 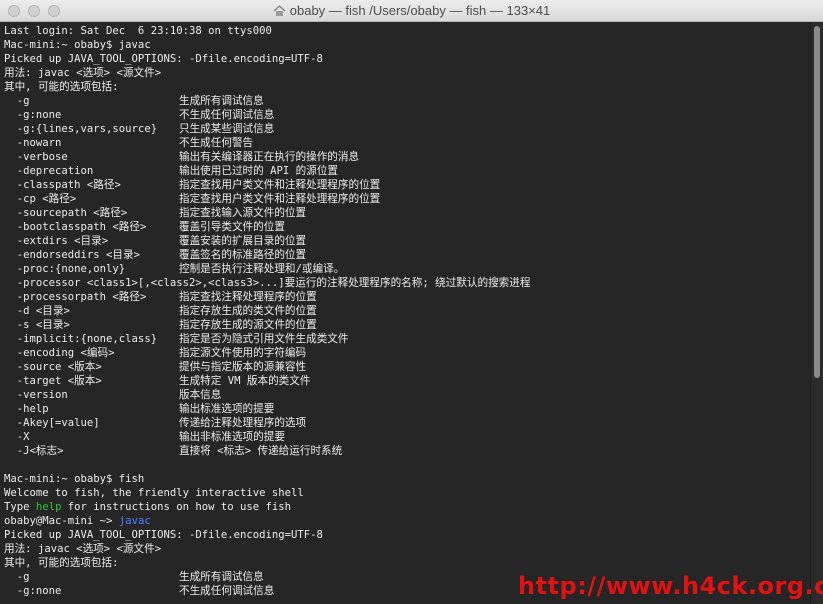 What do you see at coordinates (81, 339) in the screenshot?
I see `option-flag: -implicit:{none,class}` at bounding box center [81, 339].